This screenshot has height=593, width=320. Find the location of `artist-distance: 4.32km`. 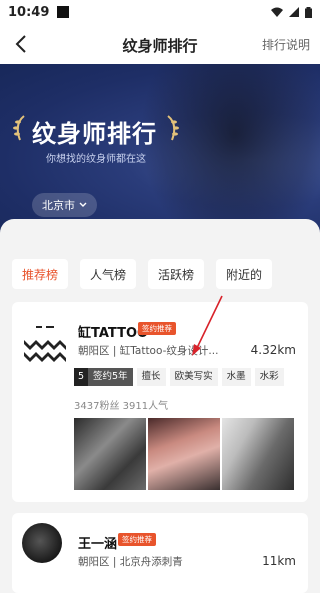

artist-distance: 4.32km is located at coordinates (273, 350).